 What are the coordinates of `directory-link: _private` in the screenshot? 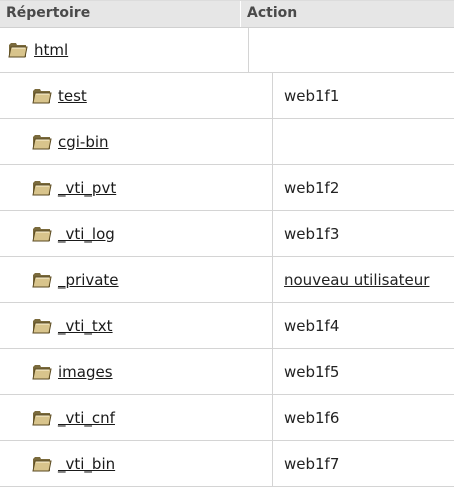 It's located at (88, 280).